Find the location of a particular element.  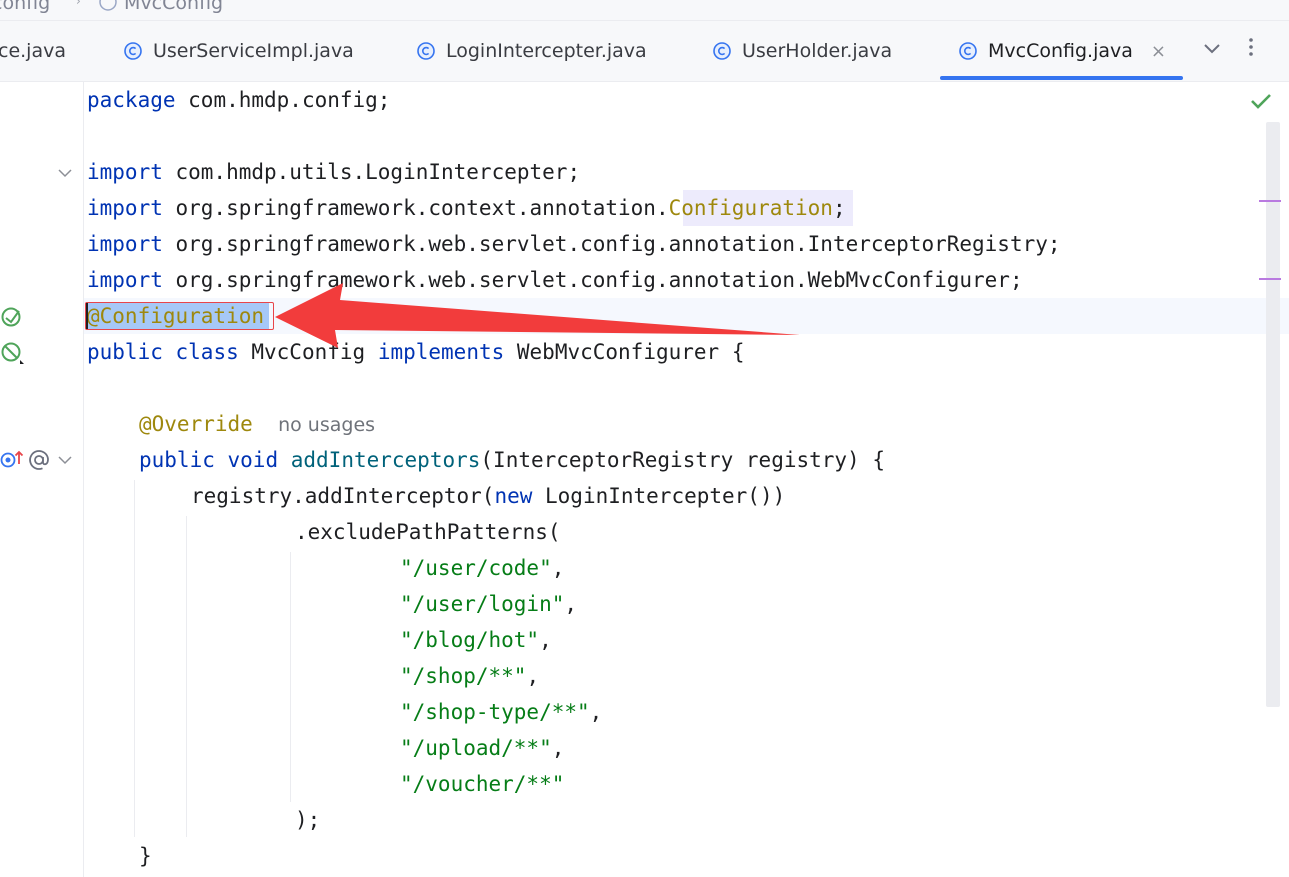

code-line-path: "/shop/**", is located at coordinates (470, 676).